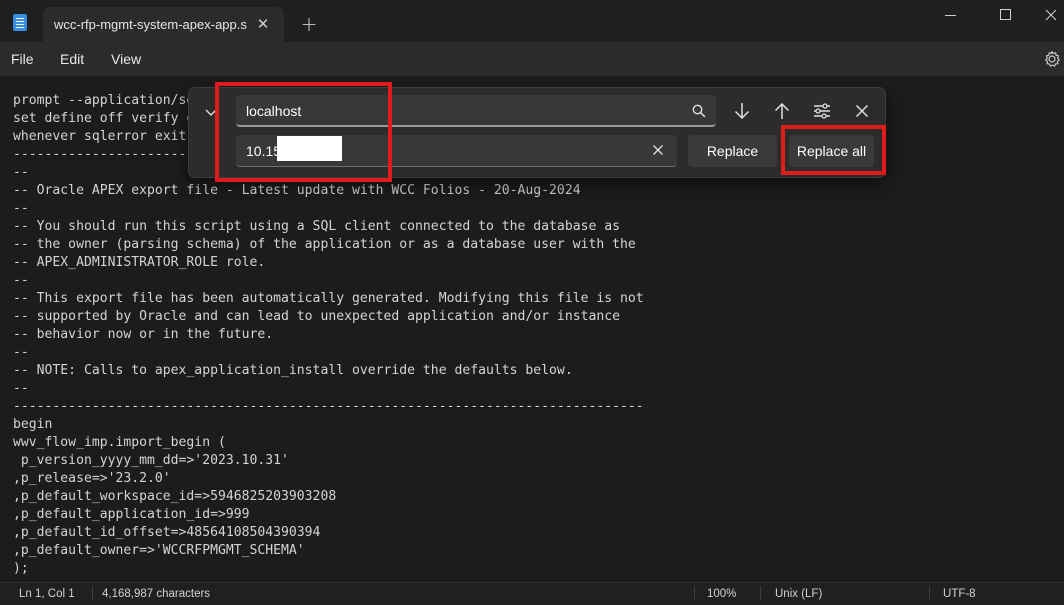 This screenshot has width=1064, height=605. Describe the element at coordinates (699, 111) in the screenshot. I see `search-icon` at that location.